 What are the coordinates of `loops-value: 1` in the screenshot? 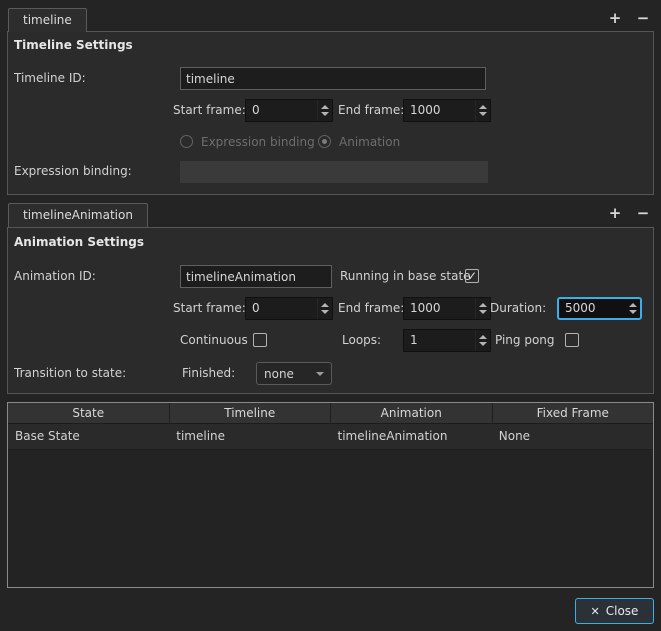 It's located at (414, 340).